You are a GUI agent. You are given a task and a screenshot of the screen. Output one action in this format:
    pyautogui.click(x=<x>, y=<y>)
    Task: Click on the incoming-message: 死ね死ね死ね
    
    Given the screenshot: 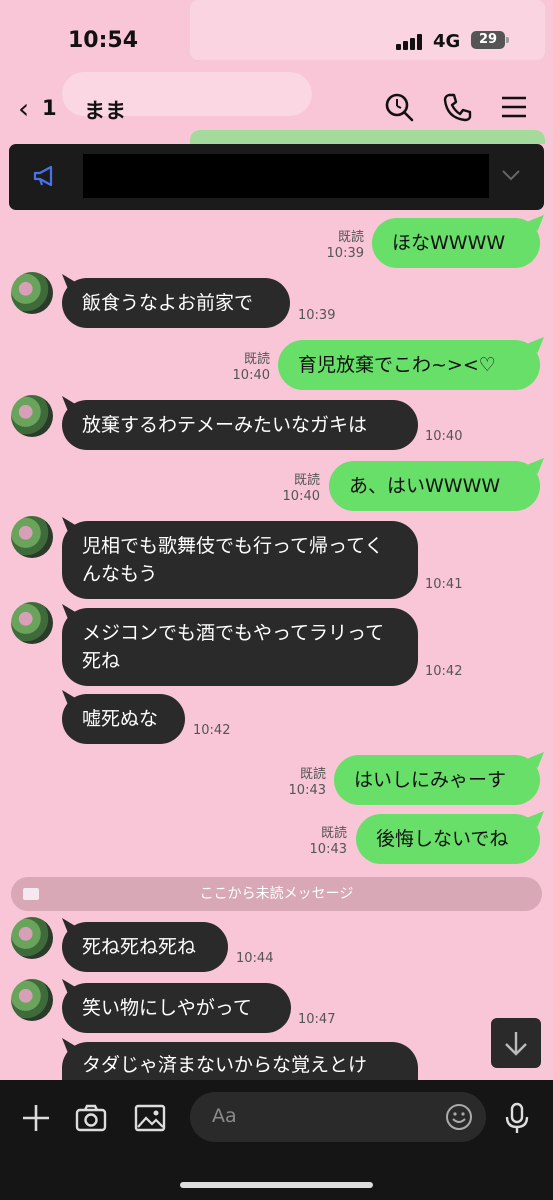 What is the action you would take?
    pyautogui.click(x=145, y=947)
    